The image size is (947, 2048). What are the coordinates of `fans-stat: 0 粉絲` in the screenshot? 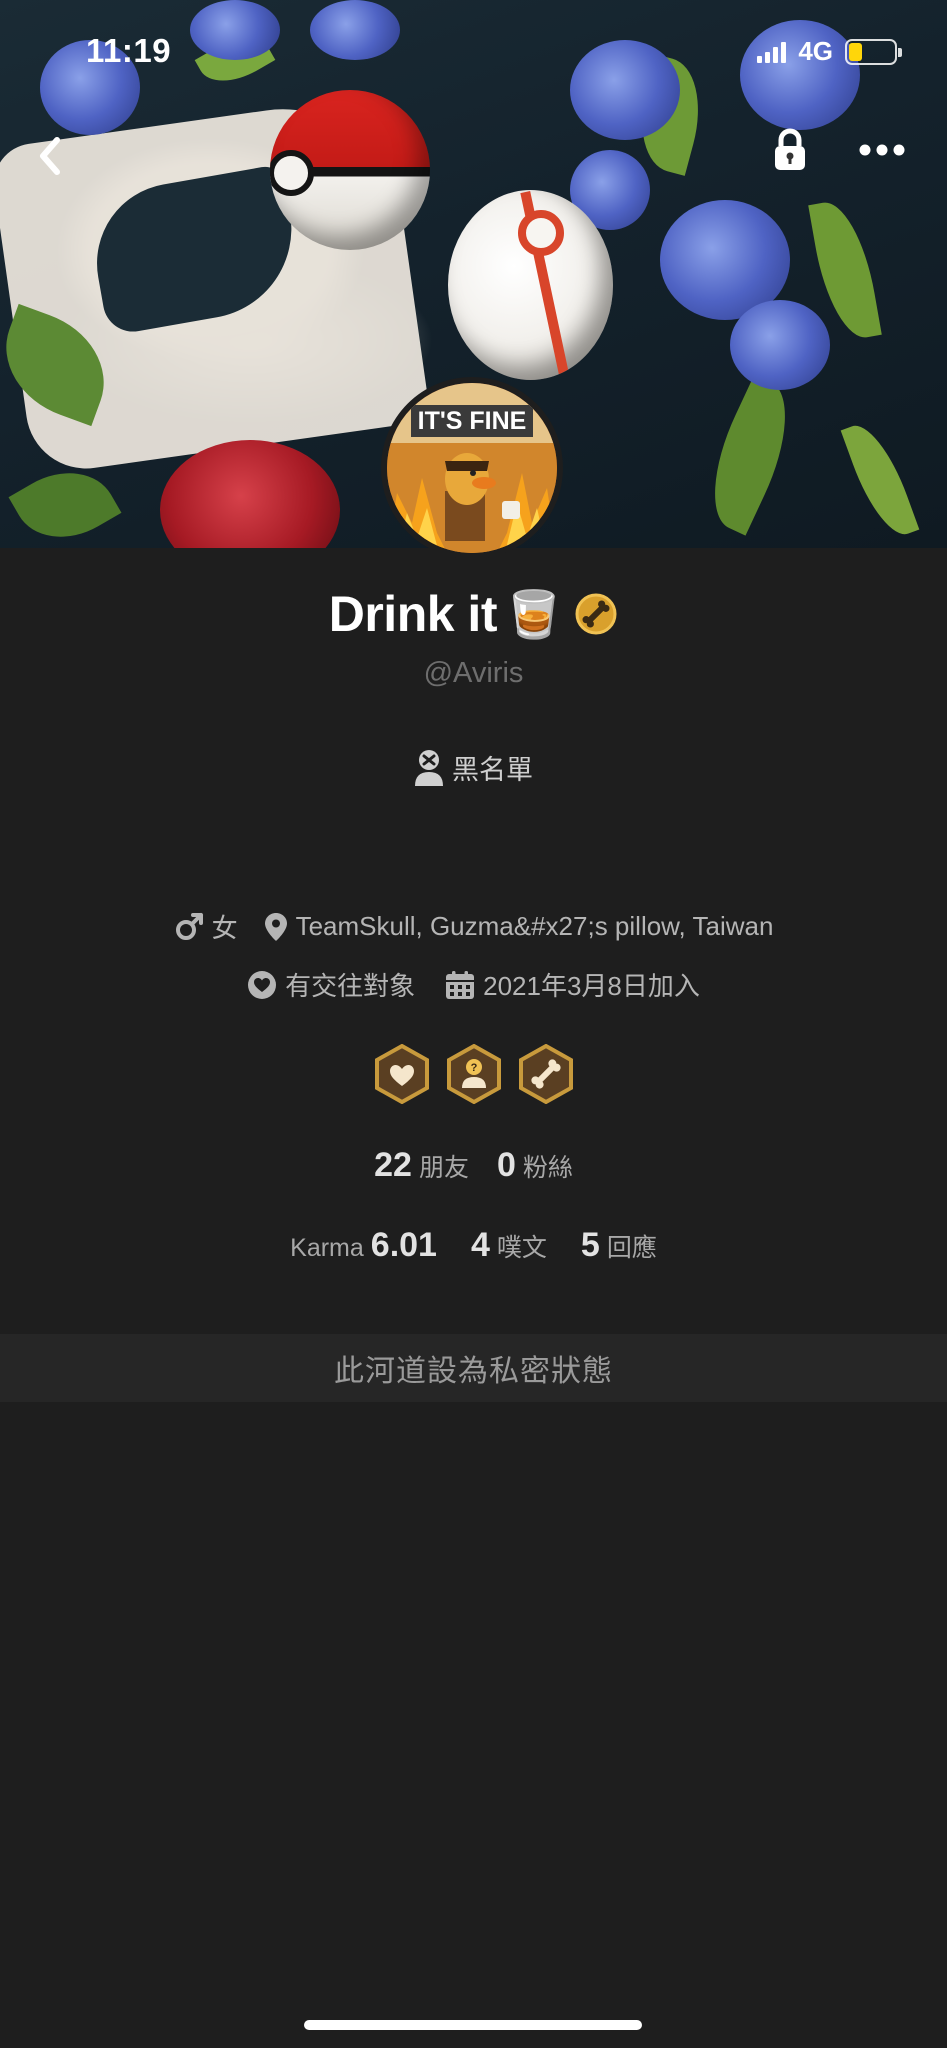 It's located at (535, 1165).